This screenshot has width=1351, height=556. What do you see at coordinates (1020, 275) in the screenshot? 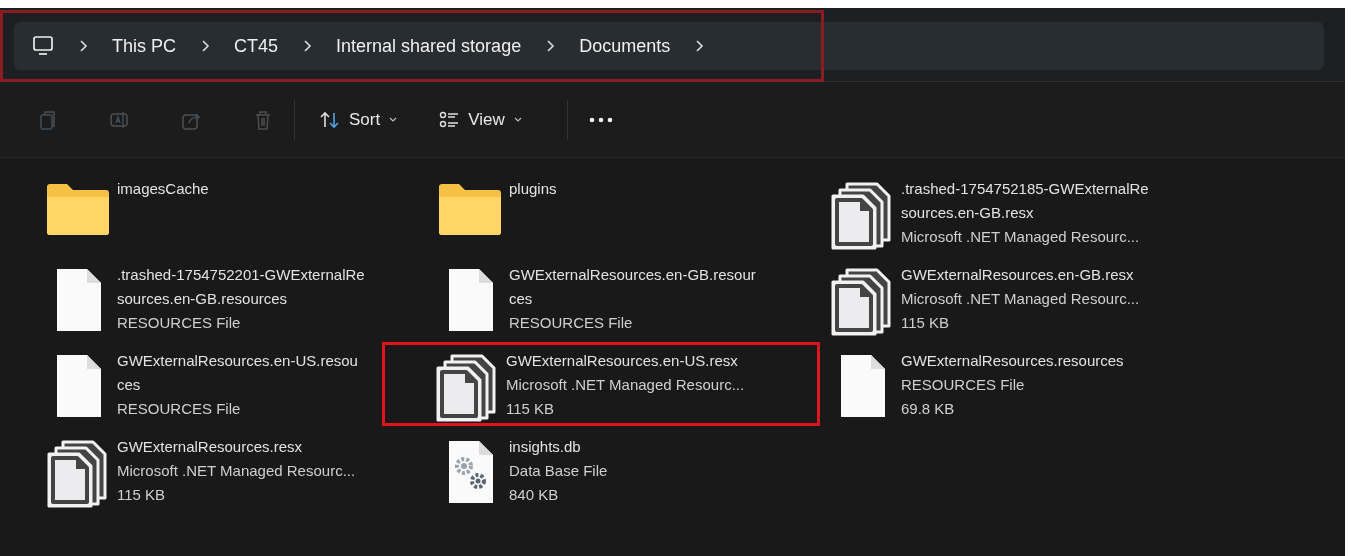
I see `file-name: GWExternalResources.en-GB.resx` at bounding box center [1020, 275].